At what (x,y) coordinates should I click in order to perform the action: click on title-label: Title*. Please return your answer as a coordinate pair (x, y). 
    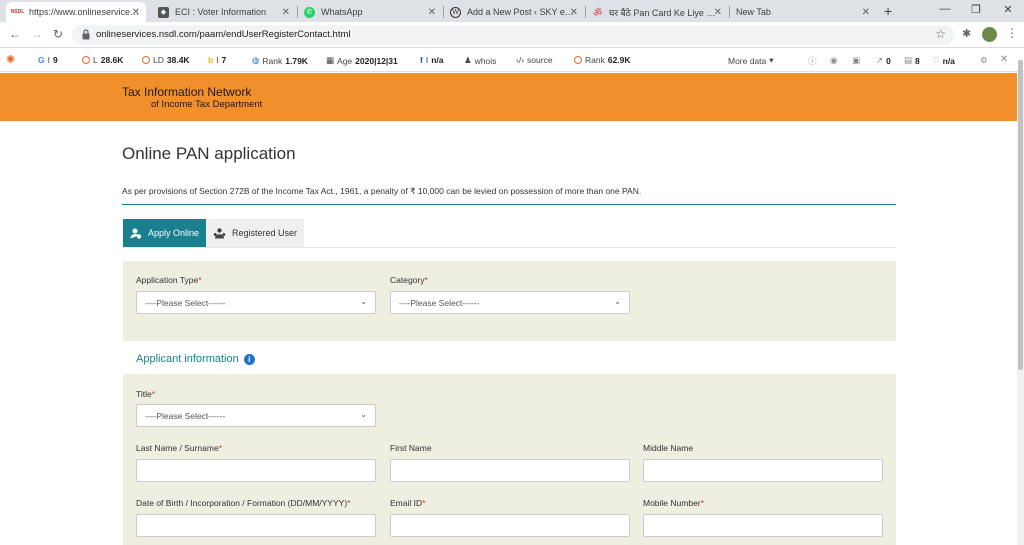
    Looking at the image, I should click on (146, 394).